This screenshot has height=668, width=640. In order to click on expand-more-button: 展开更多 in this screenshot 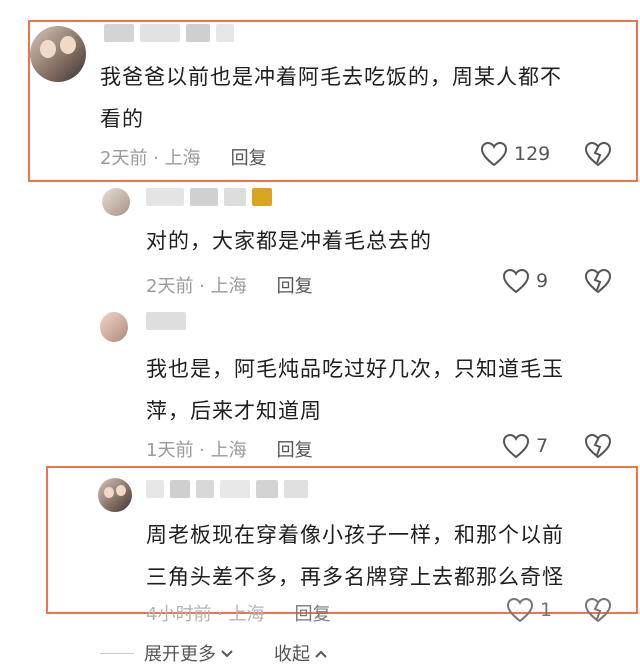, I will do `click(189, 653)`.